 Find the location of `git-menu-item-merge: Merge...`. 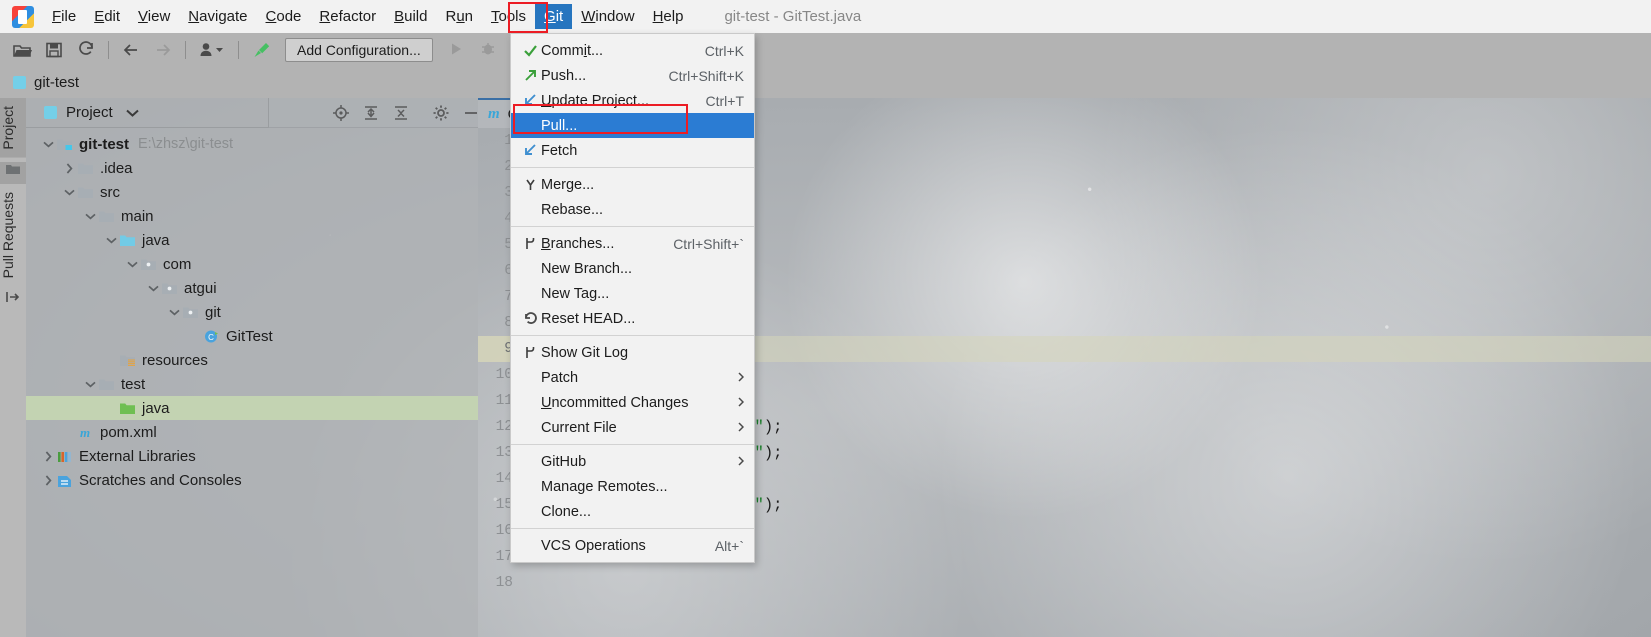

git-menu-item-merge: Merge... is located at coordinates (632, 184).